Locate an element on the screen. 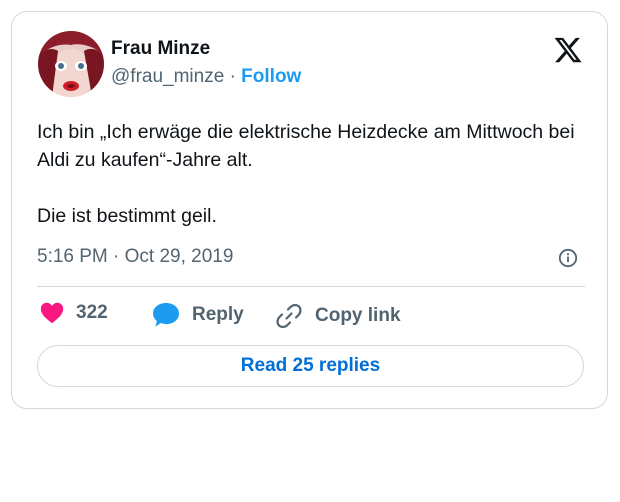 The width and height of the screenshot is (620, 502). tweet-timestamp: 5:16 PM · Oct 29, 2019 is located at coordinates (135, 257).